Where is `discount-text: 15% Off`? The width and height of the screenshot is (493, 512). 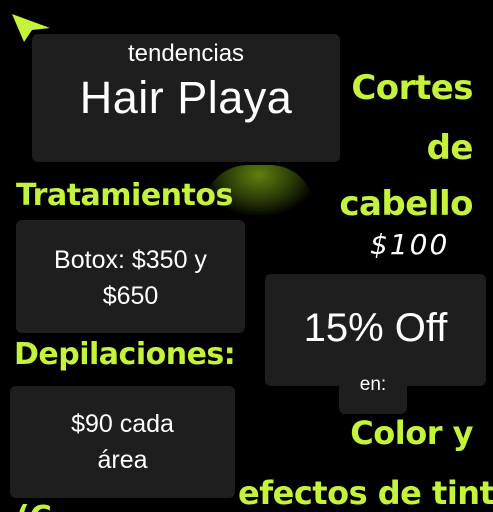 discount-text: 15% Off is located at coordinates (375, 328).